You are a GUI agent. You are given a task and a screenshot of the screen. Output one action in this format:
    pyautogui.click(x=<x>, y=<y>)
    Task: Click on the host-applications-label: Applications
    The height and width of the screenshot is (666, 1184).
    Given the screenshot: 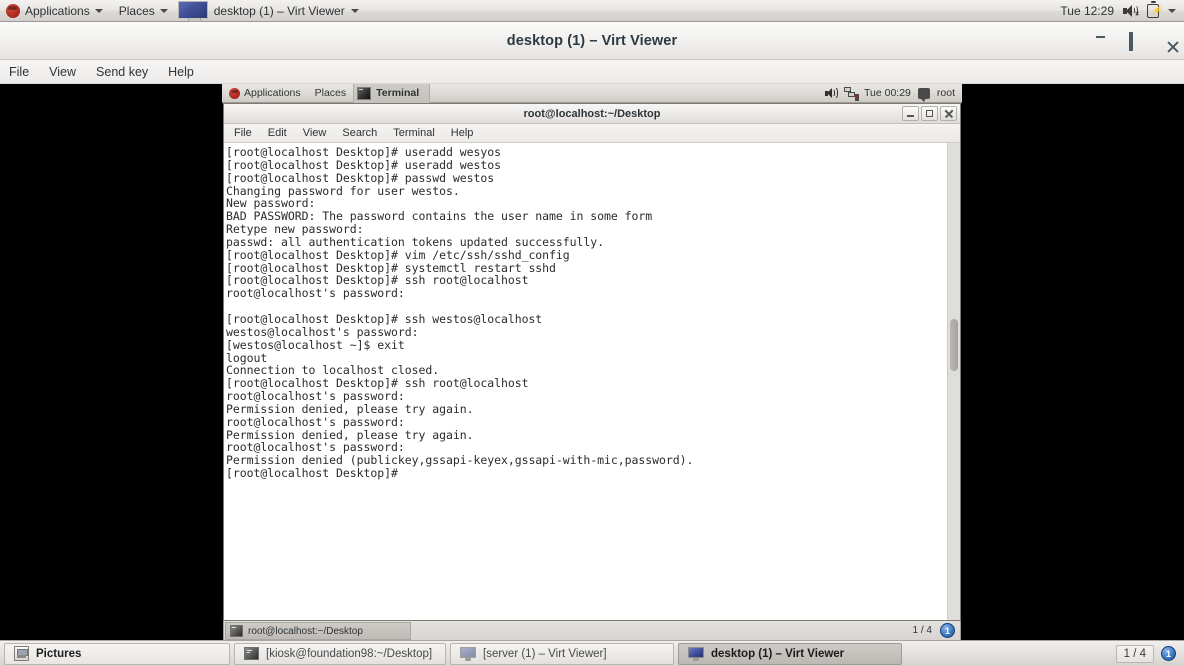 What is the action you would take?
    pyautogui.click(x=57, y=10)
    